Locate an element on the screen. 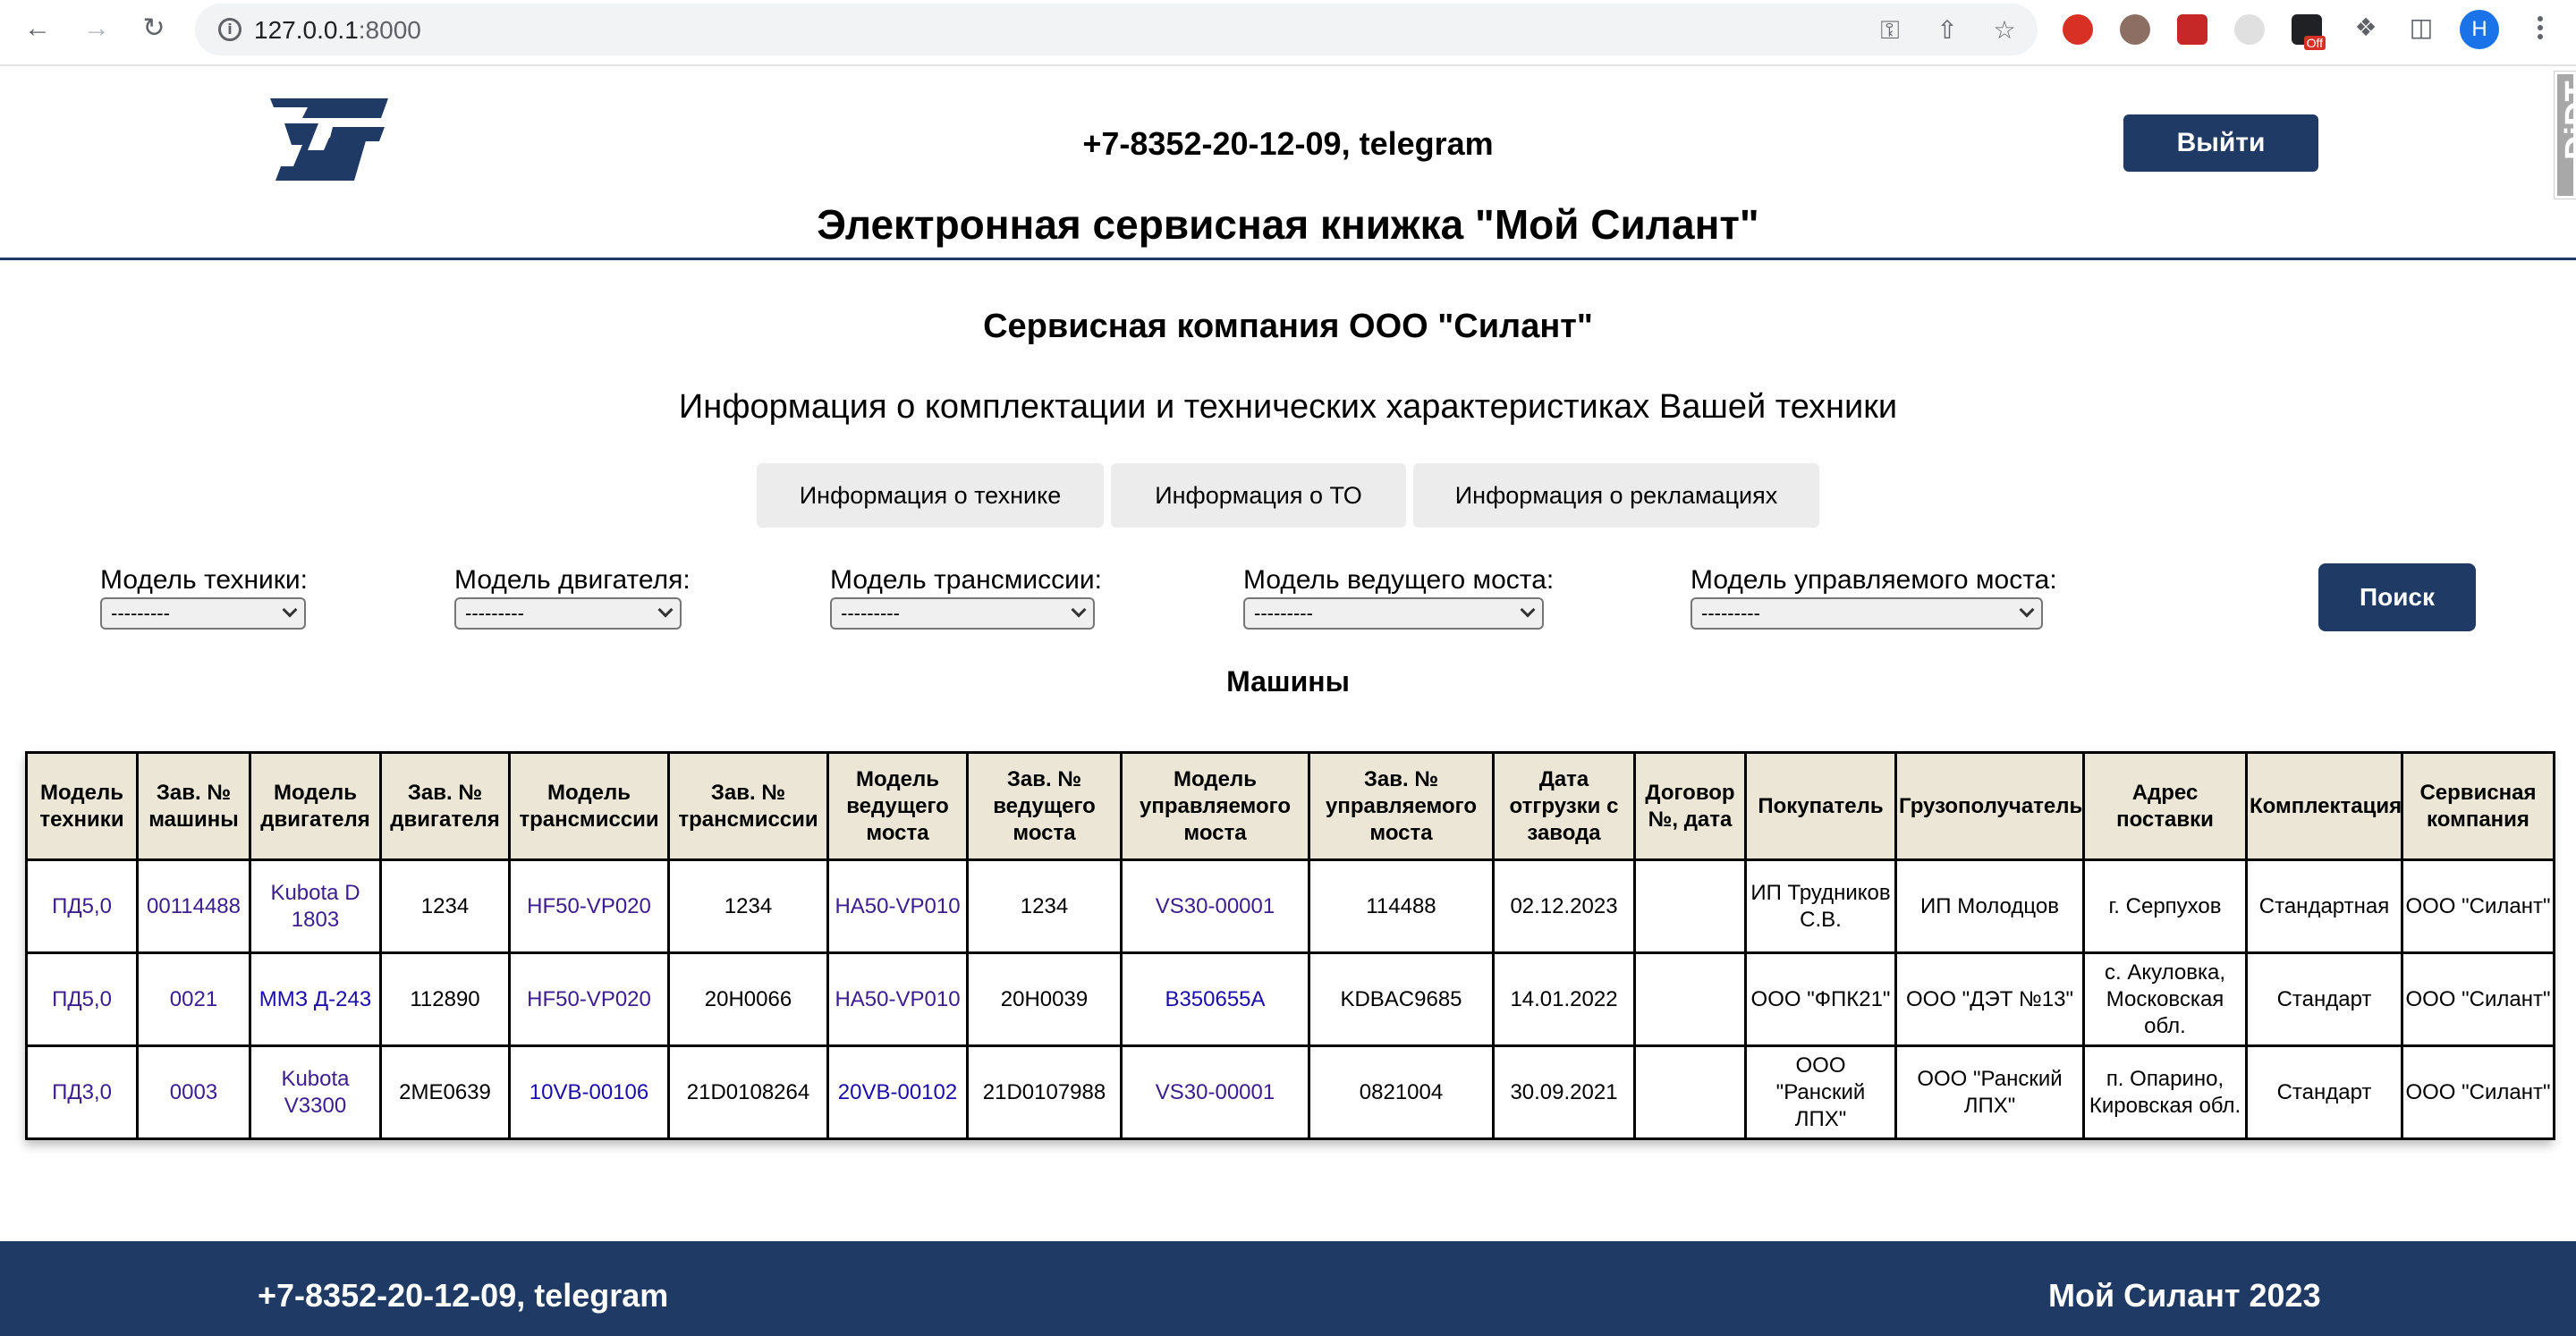 The height and width of the screenshot is (1336, 2576). drive-axle-serial-cell: 20H0039 is located at coordinates (1044, 999).